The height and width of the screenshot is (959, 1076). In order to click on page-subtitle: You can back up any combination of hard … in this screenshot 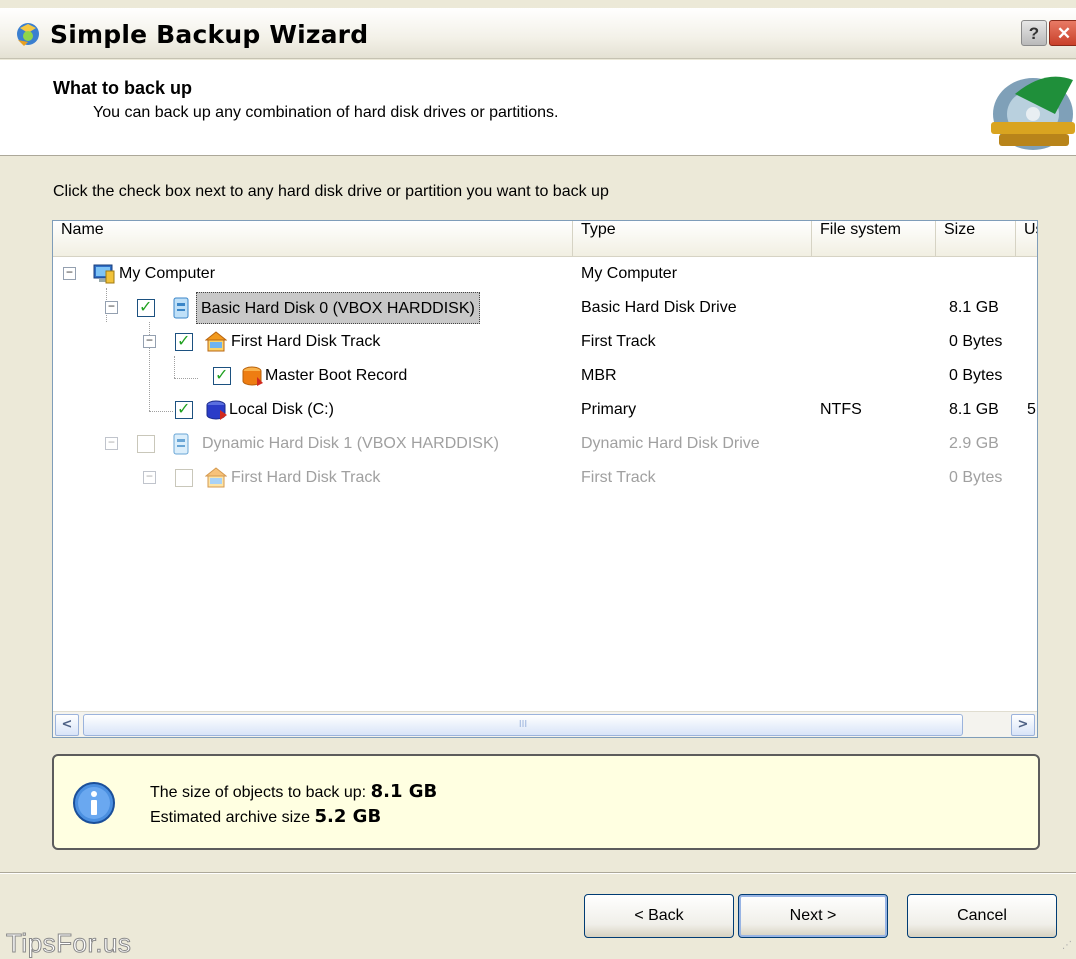, I will do `click(326, 112)`.